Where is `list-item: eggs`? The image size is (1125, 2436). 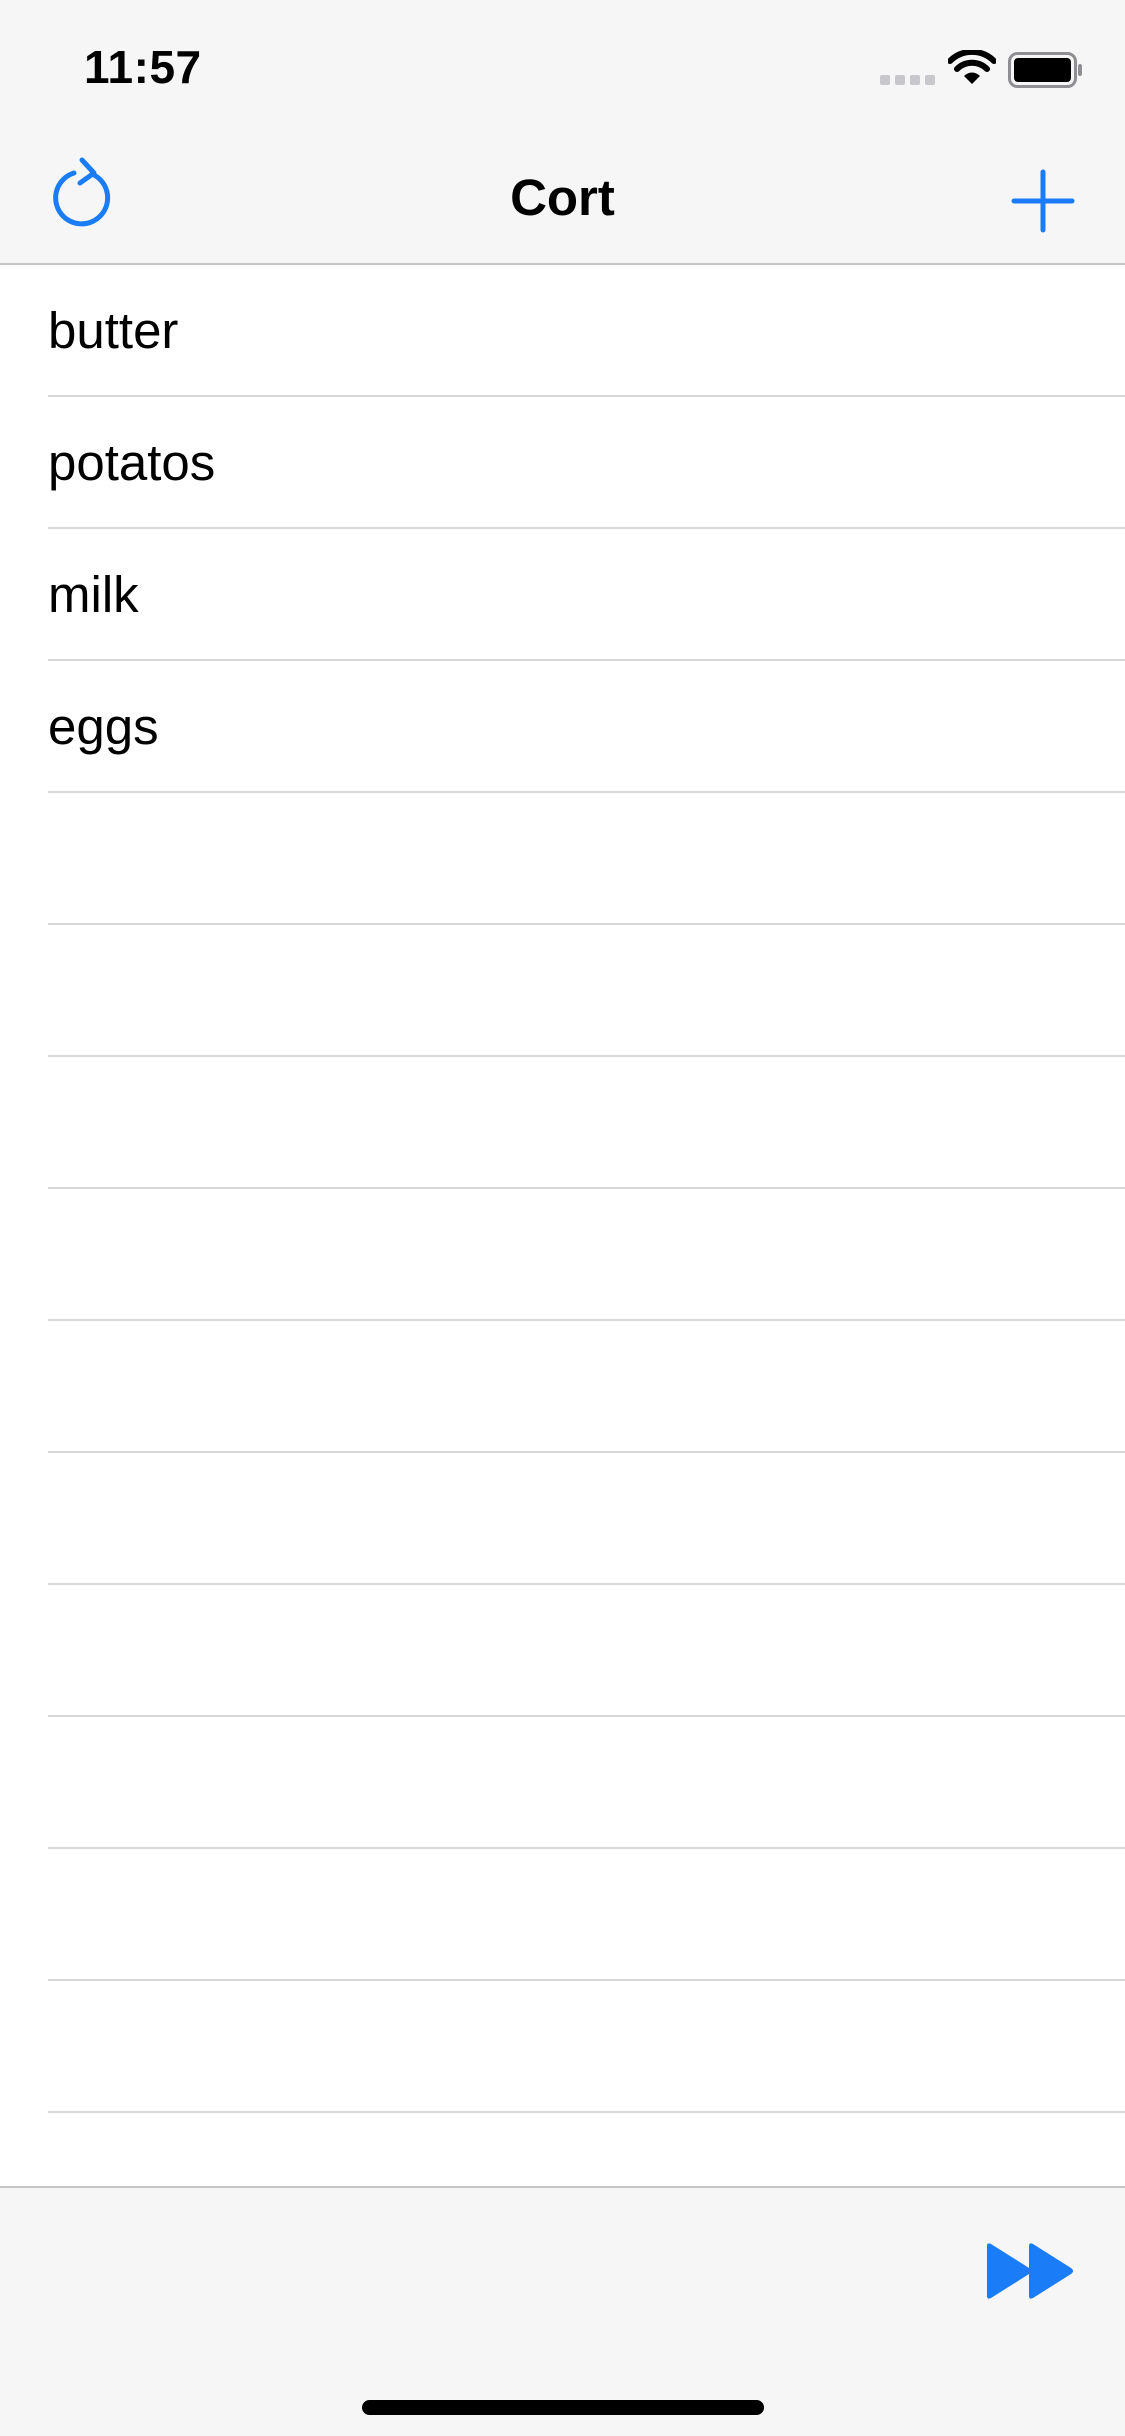
list-item: eggs is located at coordinates (562, 727).